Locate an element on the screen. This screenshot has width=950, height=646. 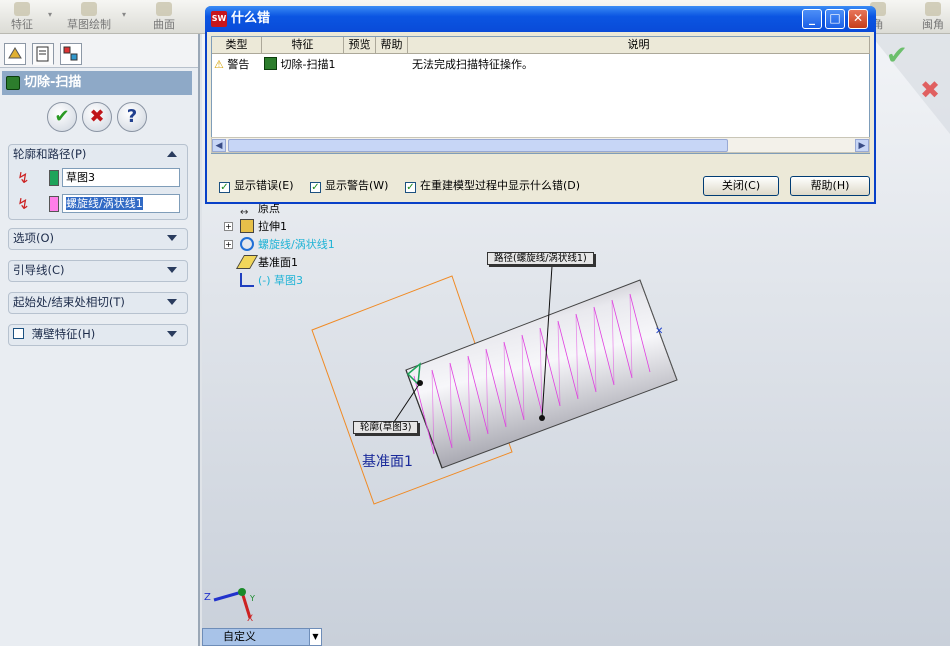
group-label: 选项(O) is located at coordinates (34, 238).